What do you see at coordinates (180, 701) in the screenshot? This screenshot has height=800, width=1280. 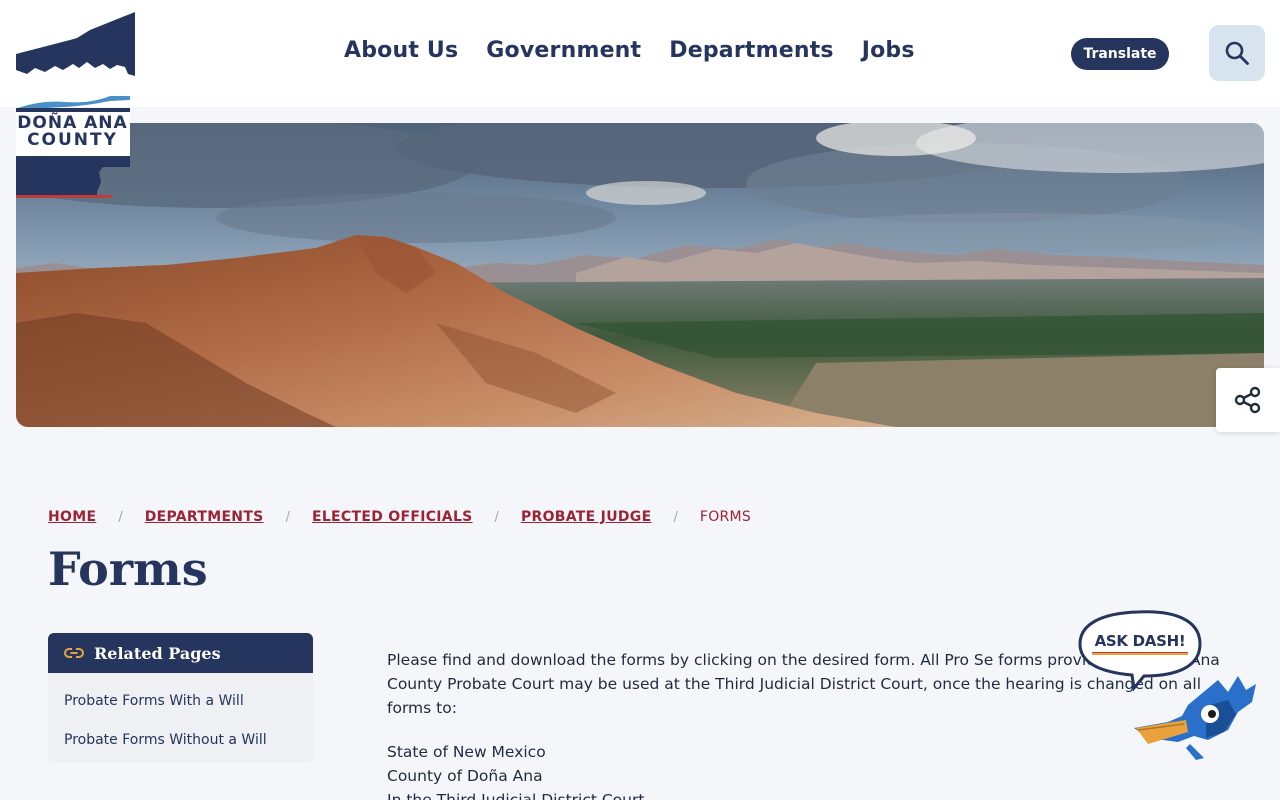 I see `related-link-with-will: Probate Forms With a Will` at bounding box center [180, 701].